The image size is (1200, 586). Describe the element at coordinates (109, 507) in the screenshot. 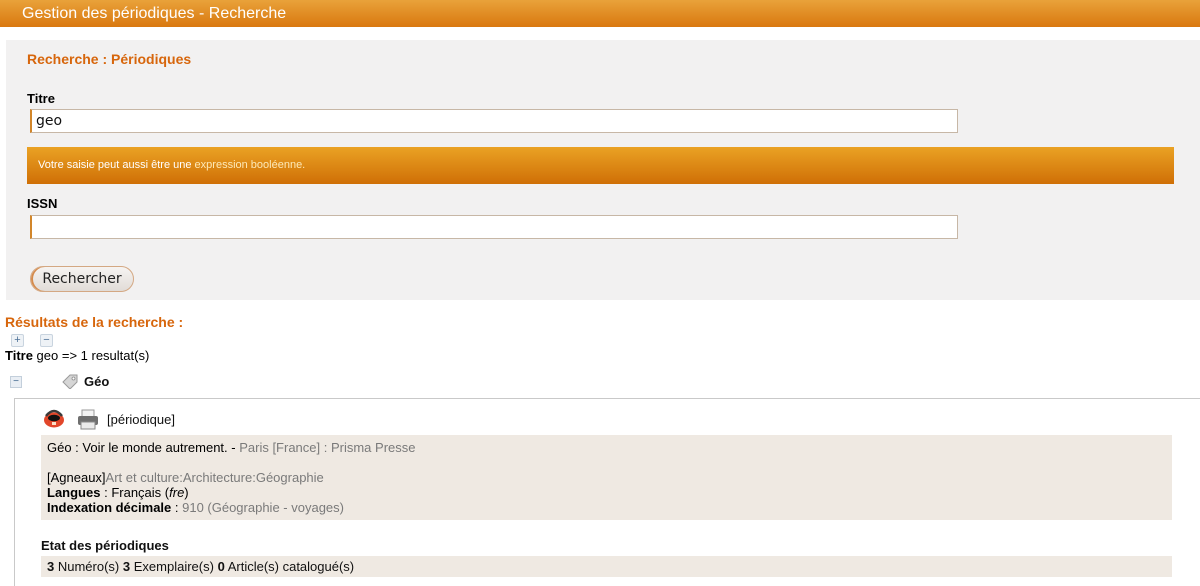

I see `dewey-label: Indexation décimale` at that location.